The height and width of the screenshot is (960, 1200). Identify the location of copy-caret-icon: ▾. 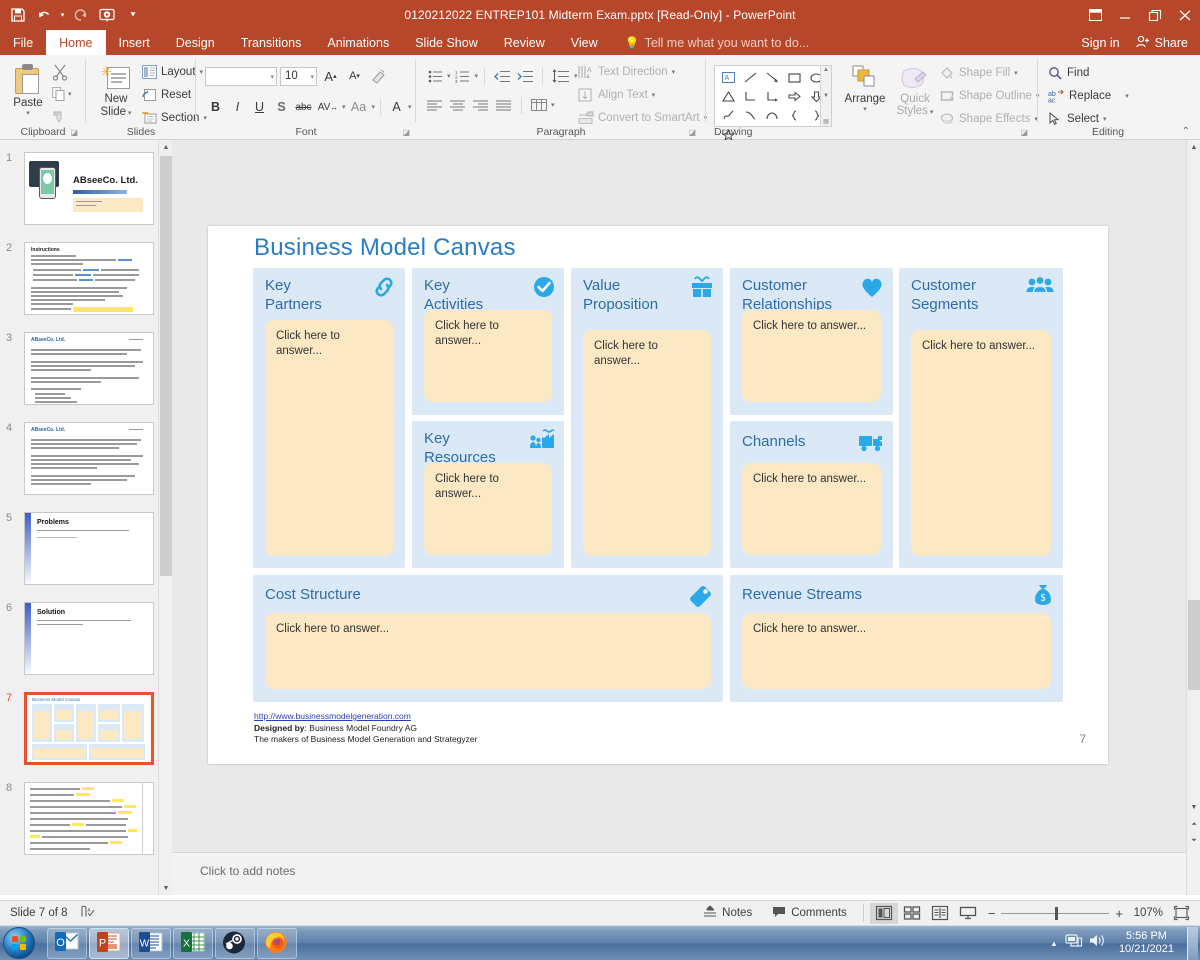
(70, 94).